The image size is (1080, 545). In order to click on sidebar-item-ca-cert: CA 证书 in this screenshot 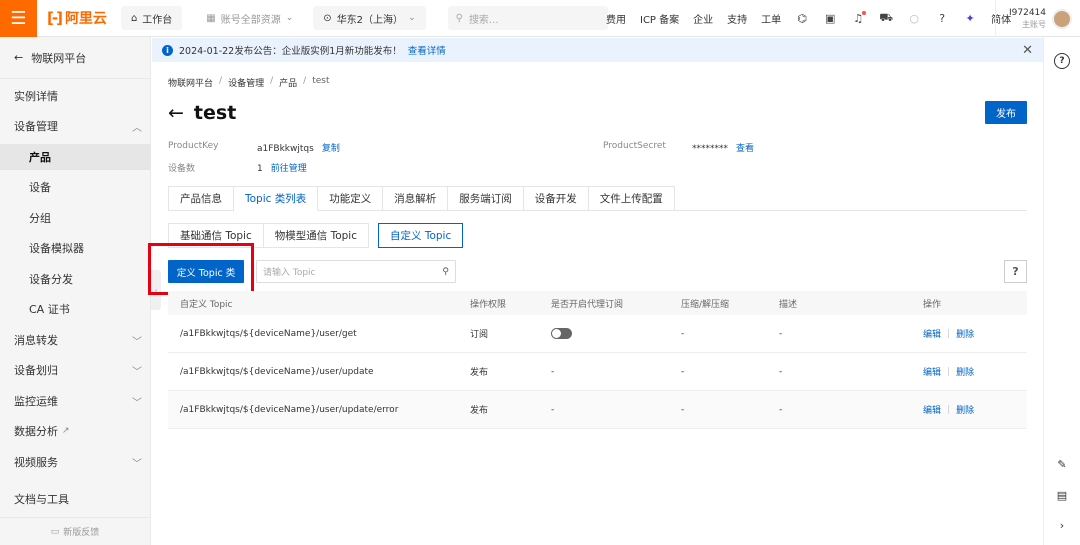, I will do `click(75, 309)`.